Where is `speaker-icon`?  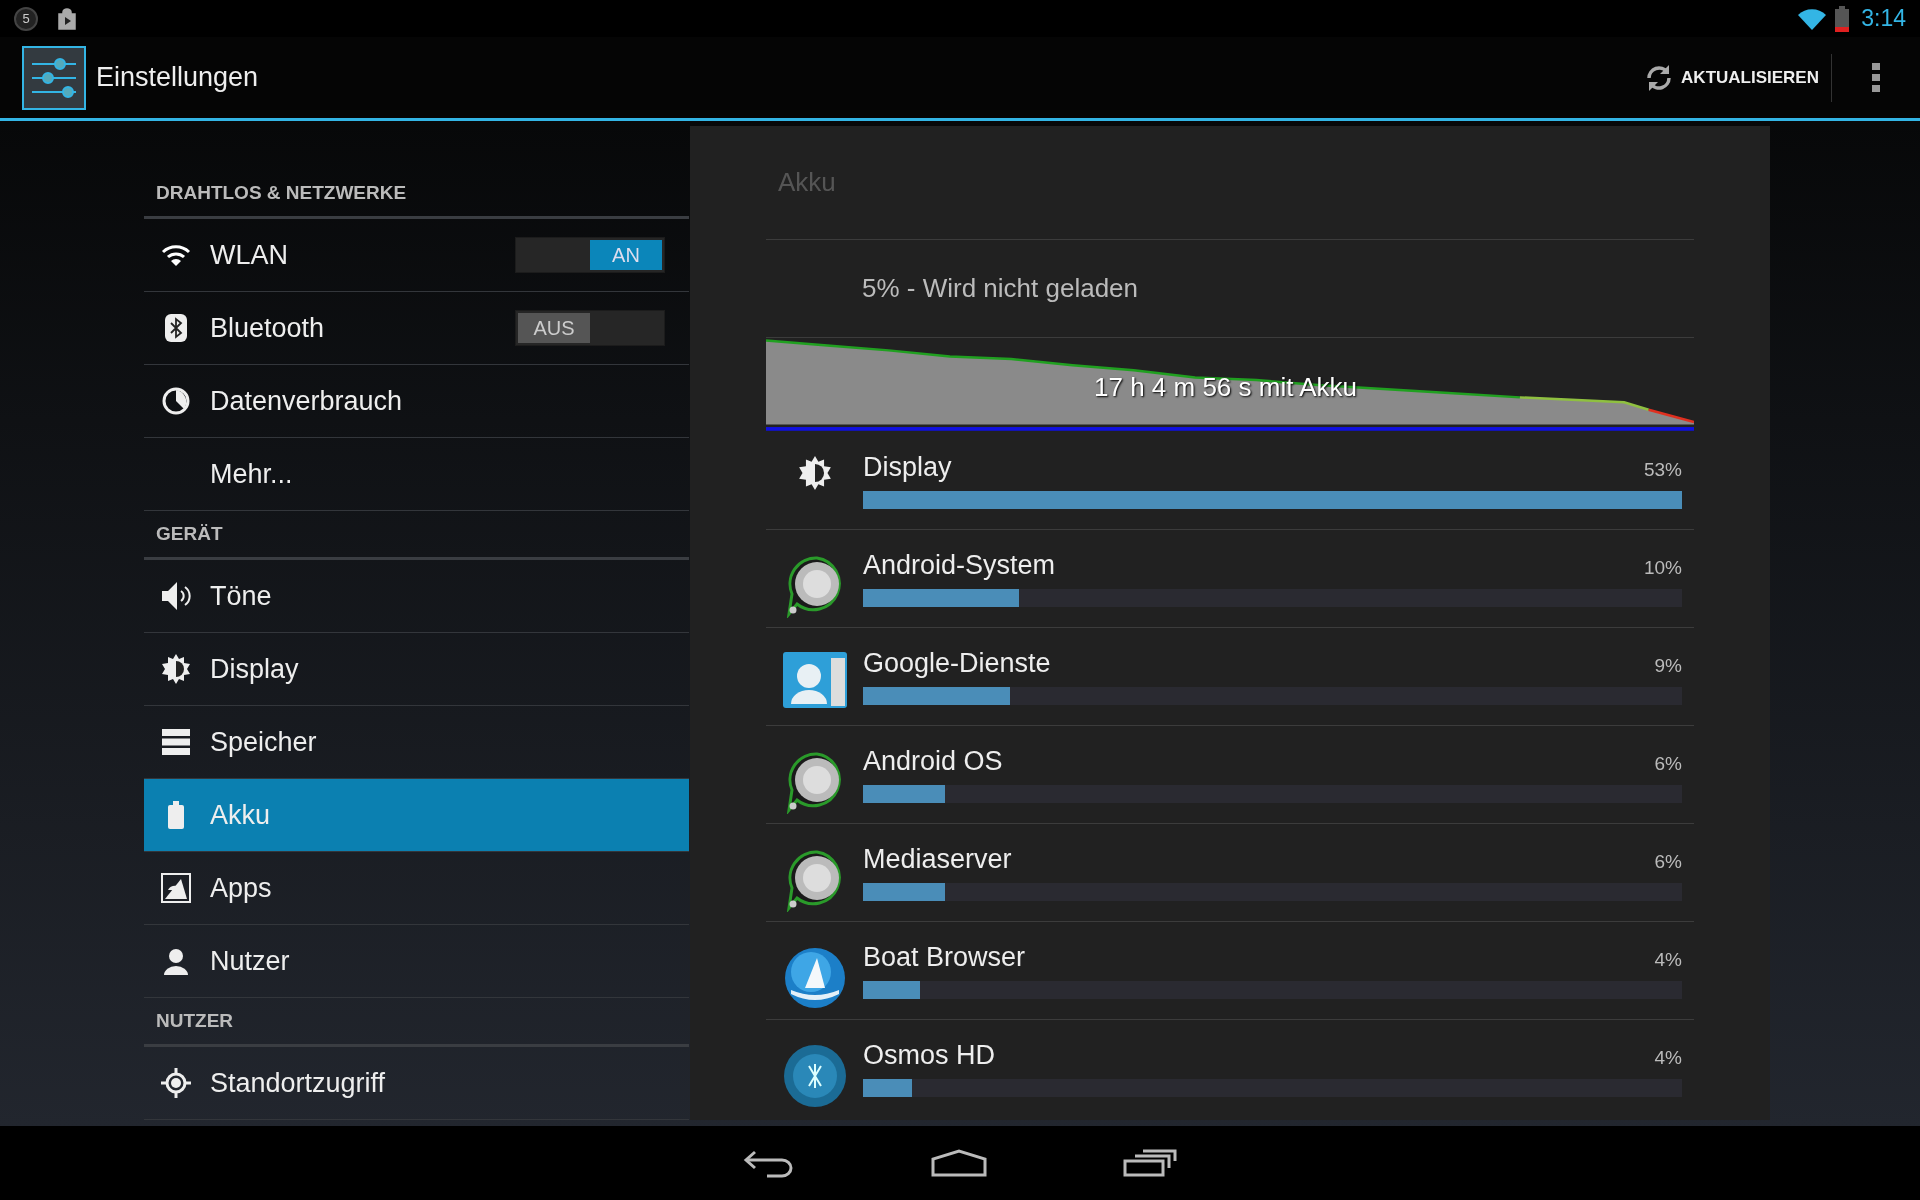
speaker-icon is located at coordinates (176, 596).